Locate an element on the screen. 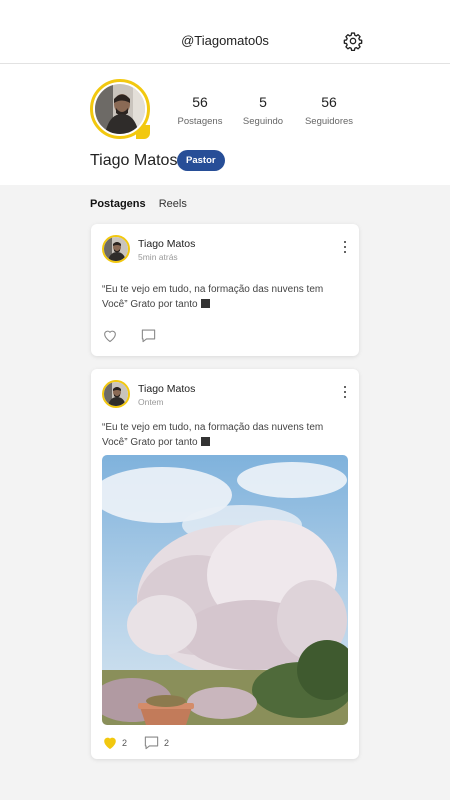 This screenshot has width=450, height=800. role-badge: Pastor is located at coordinates (201, 160).